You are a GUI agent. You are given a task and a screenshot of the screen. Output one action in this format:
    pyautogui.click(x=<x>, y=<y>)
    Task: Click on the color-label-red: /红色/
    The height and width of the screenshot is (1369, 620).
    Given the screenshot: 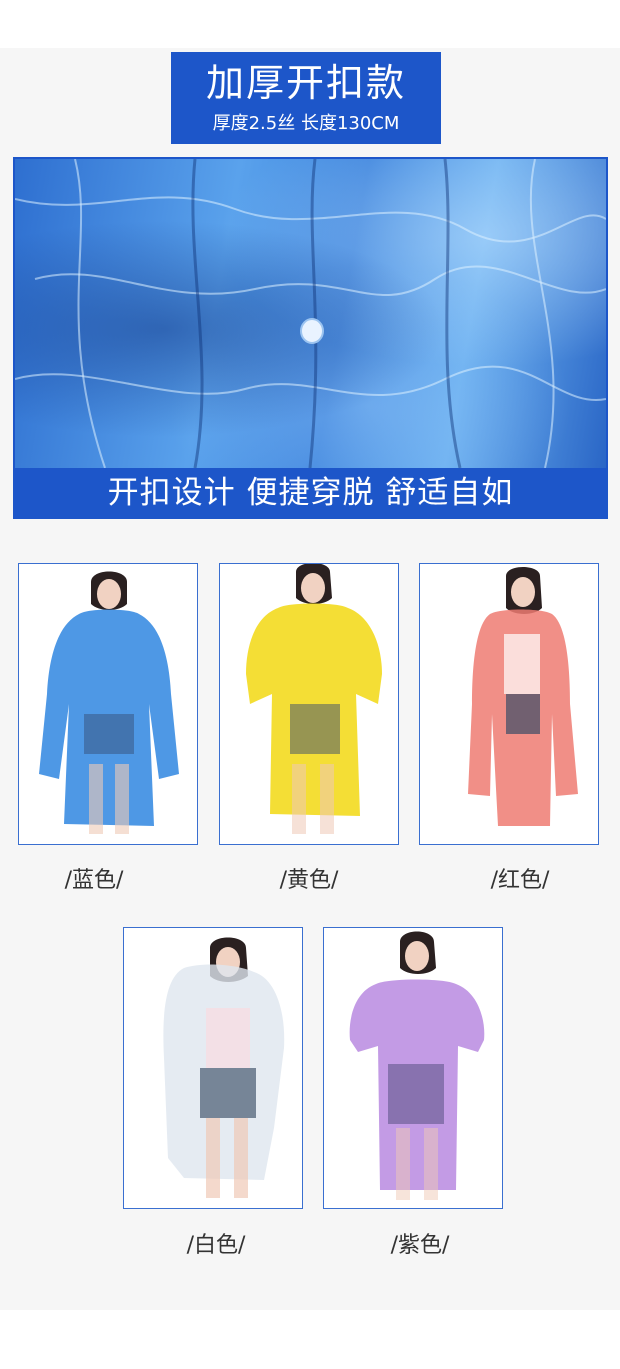 What is the action you would take?
    pyautogui.click(x=520, y=880)
    